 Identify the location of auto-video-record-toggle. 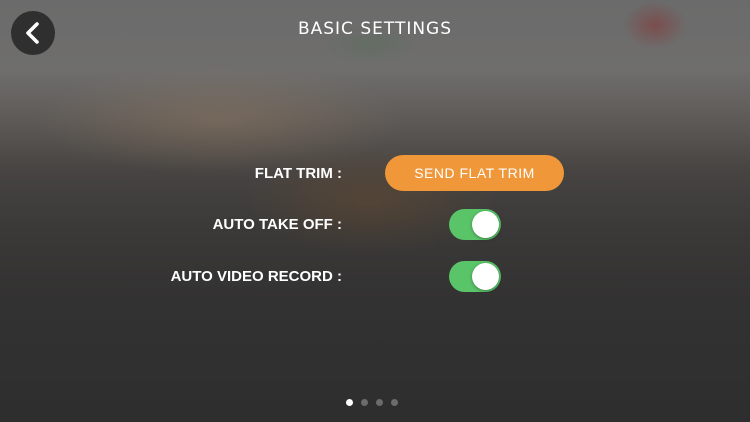
(475, 276).